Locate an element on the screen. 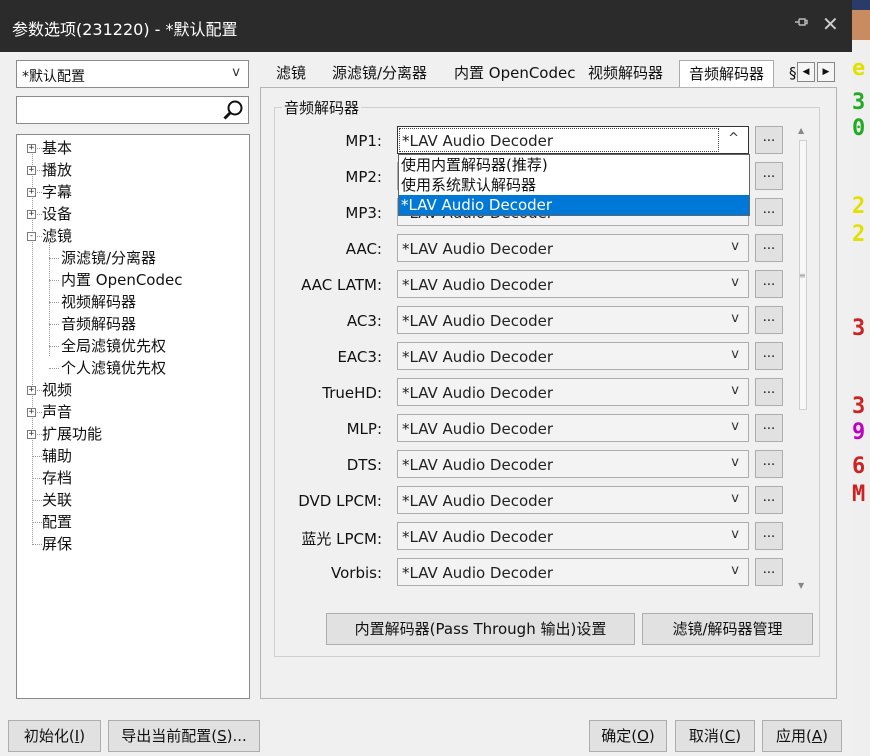 This screenshot has height=756, width=870. title-bar: 参数选项(231220) - *默认配置 ✕ is located at coordinates (426, 26).